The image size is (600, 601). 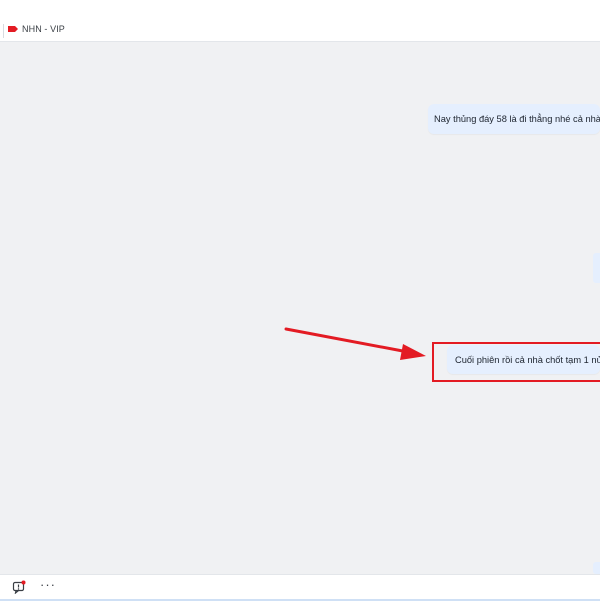 What do you see at coordinates (516, 362) in the screenshot?
I see `annotation-highlight-box` at bounding box center [516, 362].